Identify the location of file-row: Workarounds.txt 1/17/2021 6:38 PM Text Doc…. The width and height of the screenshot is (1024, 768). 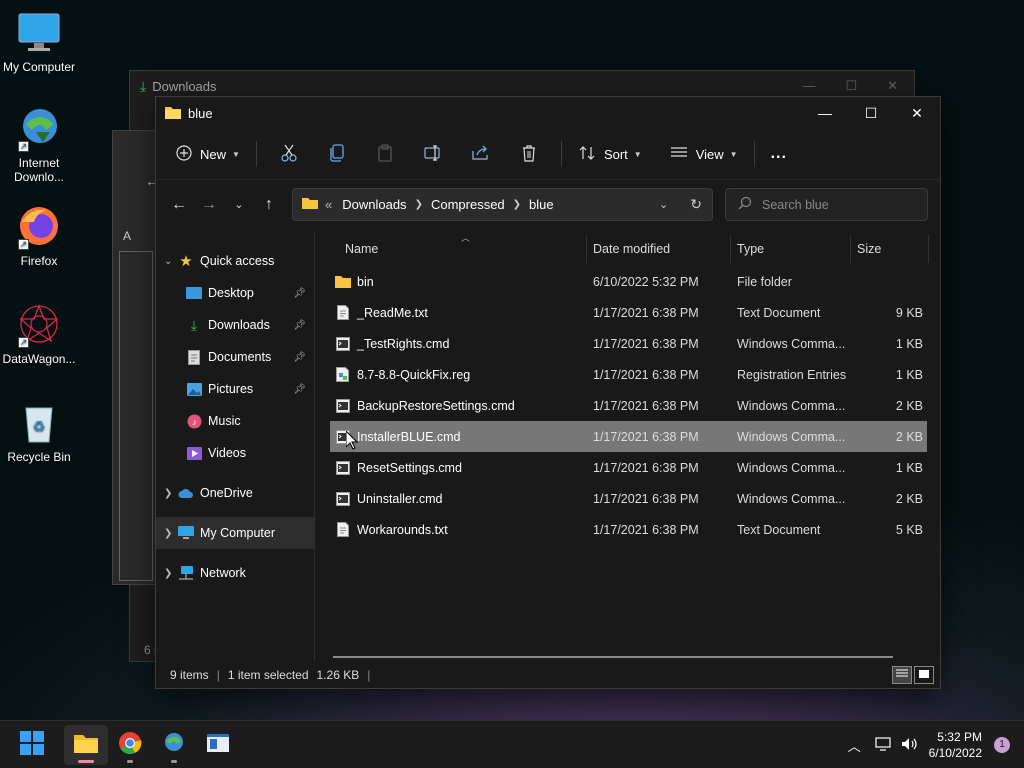
(628, 529).